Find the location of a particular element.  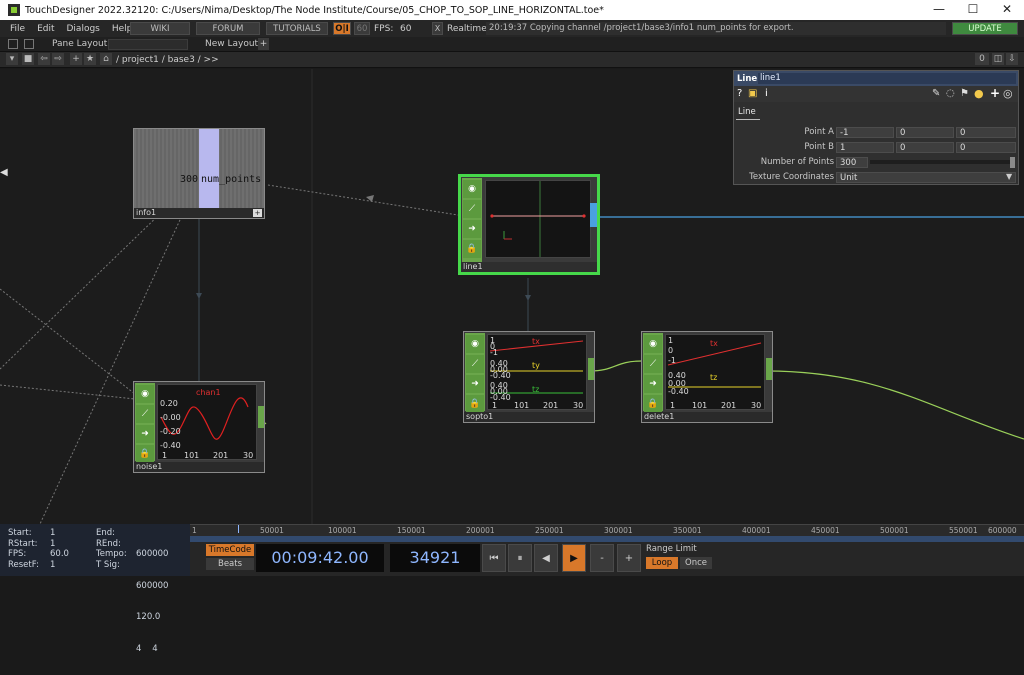

frame-display: 34921 is located at coordinates (435, 558).